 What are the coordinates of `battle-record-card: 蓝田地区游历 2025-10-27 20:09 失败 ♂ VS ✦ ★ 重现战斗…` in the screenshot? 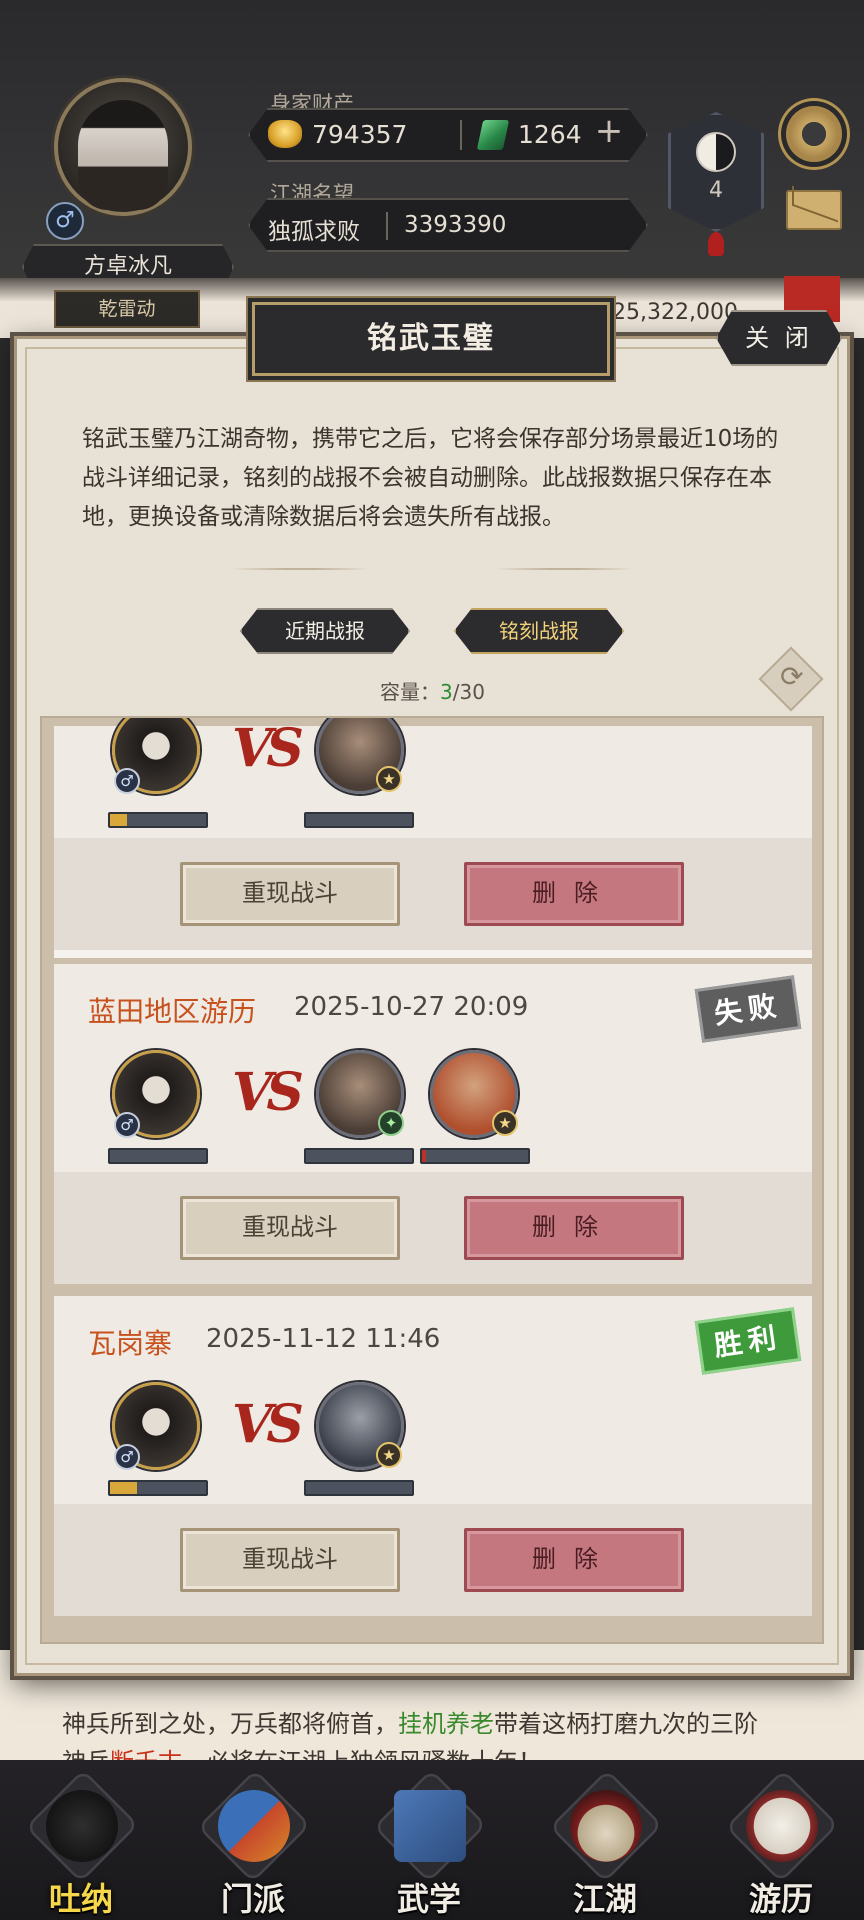 It's located at (433, 1124).